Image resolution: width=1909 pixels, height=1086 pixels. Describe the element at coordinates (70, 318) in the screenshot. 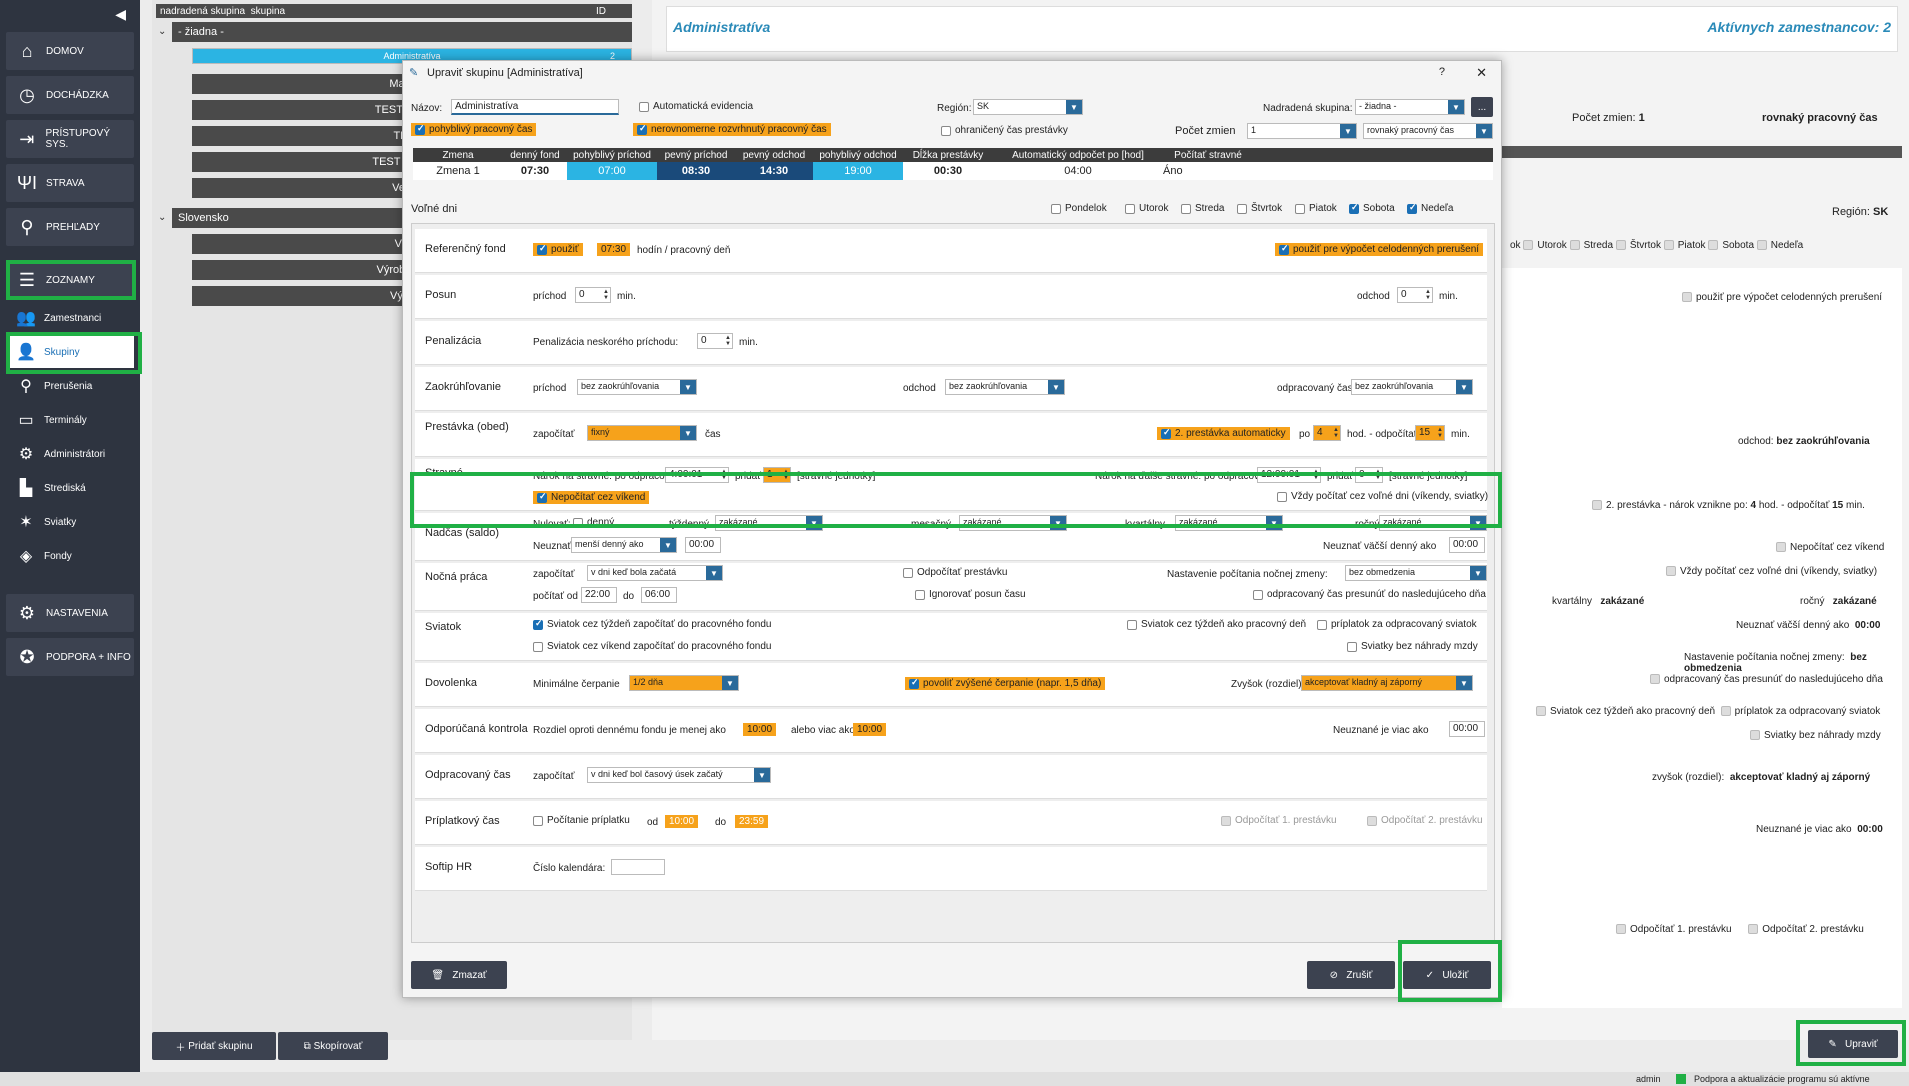

I see `nav-zamestnanci: 👥 Zamestnanci` at that location.